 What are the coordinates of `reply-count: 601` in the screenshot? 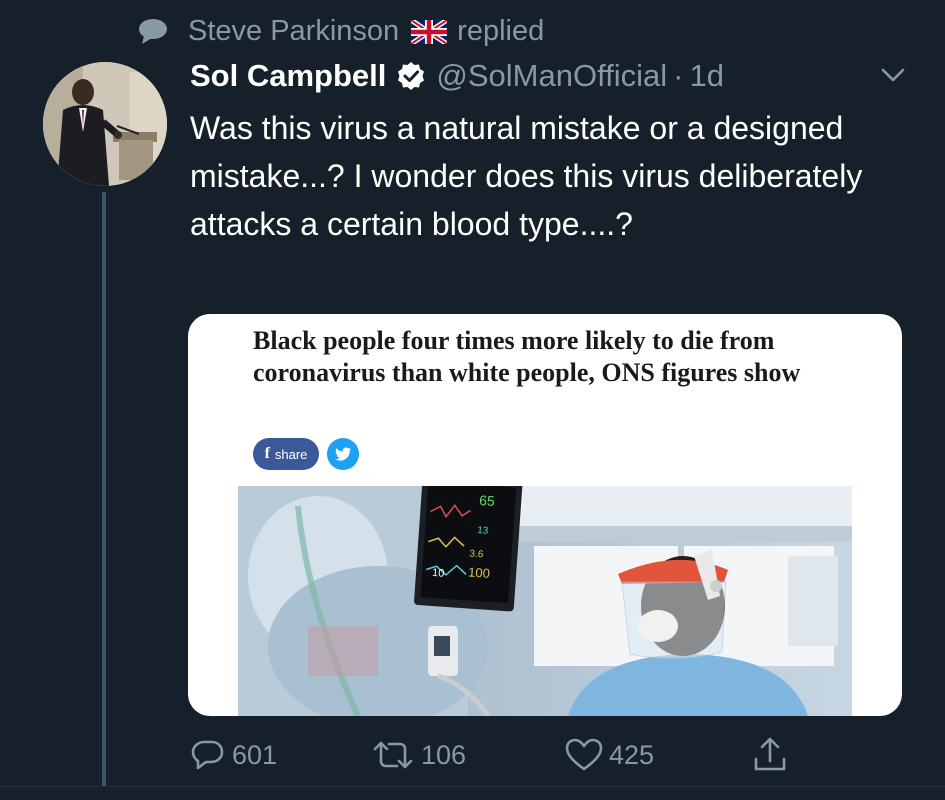 It's located at (255, 754).